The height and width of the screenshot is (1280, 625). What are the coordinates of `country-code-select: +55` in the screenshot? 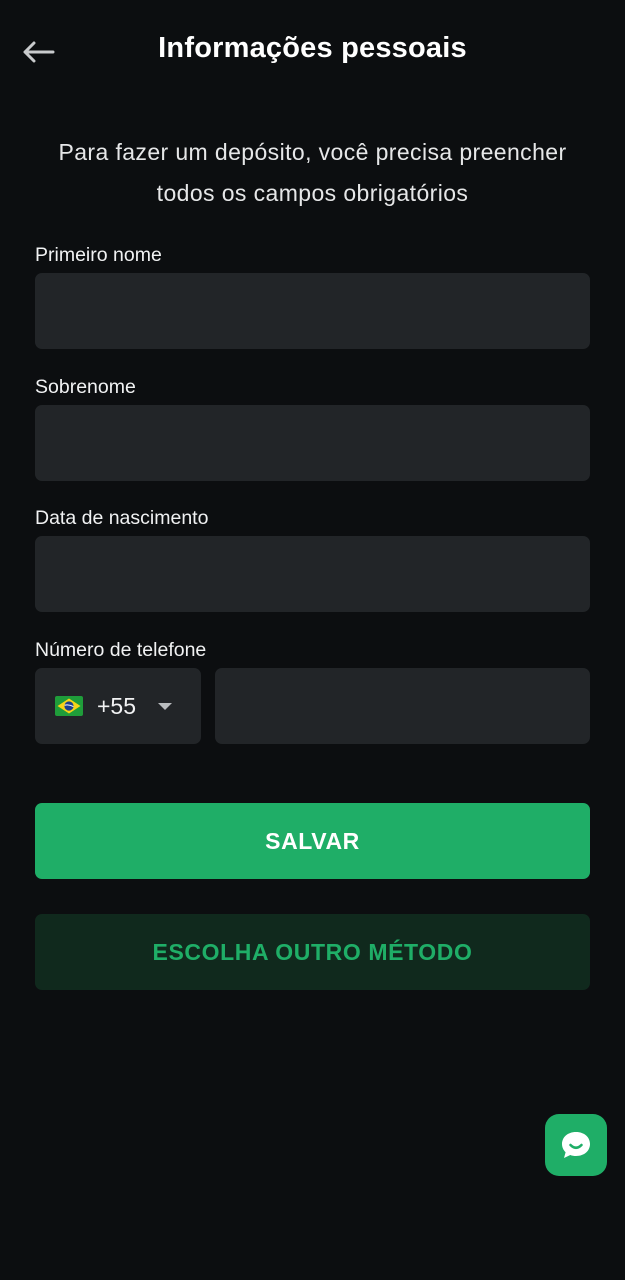 It's located at (118, 706).